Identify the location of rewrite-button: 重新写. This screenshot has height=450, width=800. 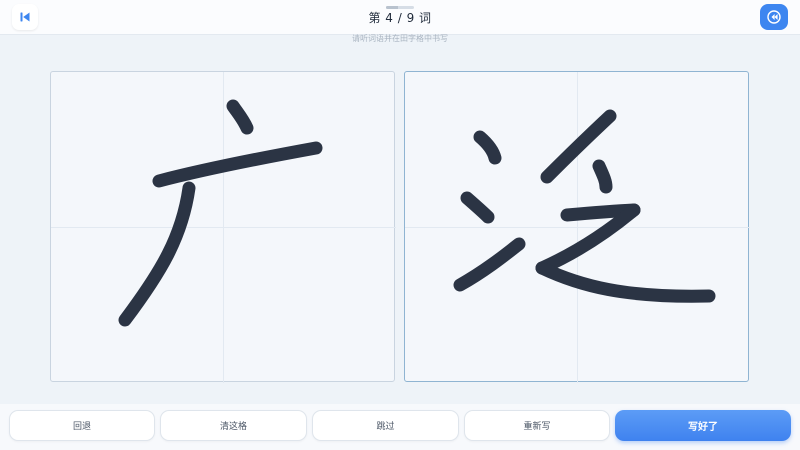
(537, 425).